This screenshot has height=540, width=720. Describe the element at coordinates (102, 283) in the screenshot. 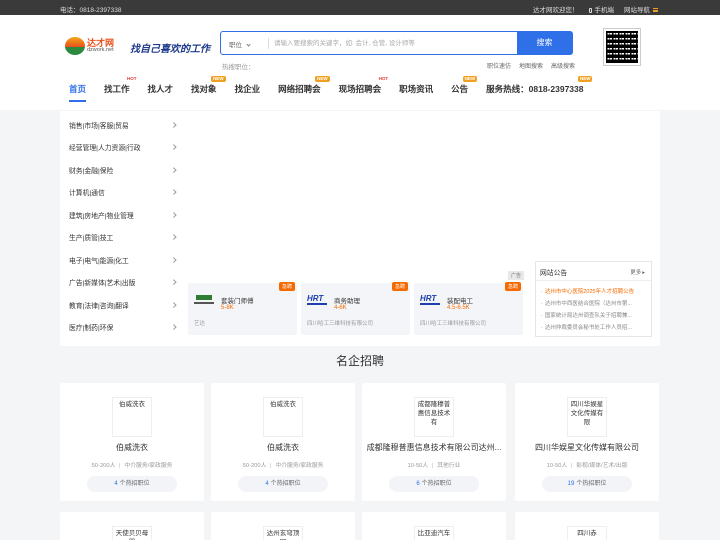

I see `category-label: 广告|新媒体|艺术|出版` at that location.